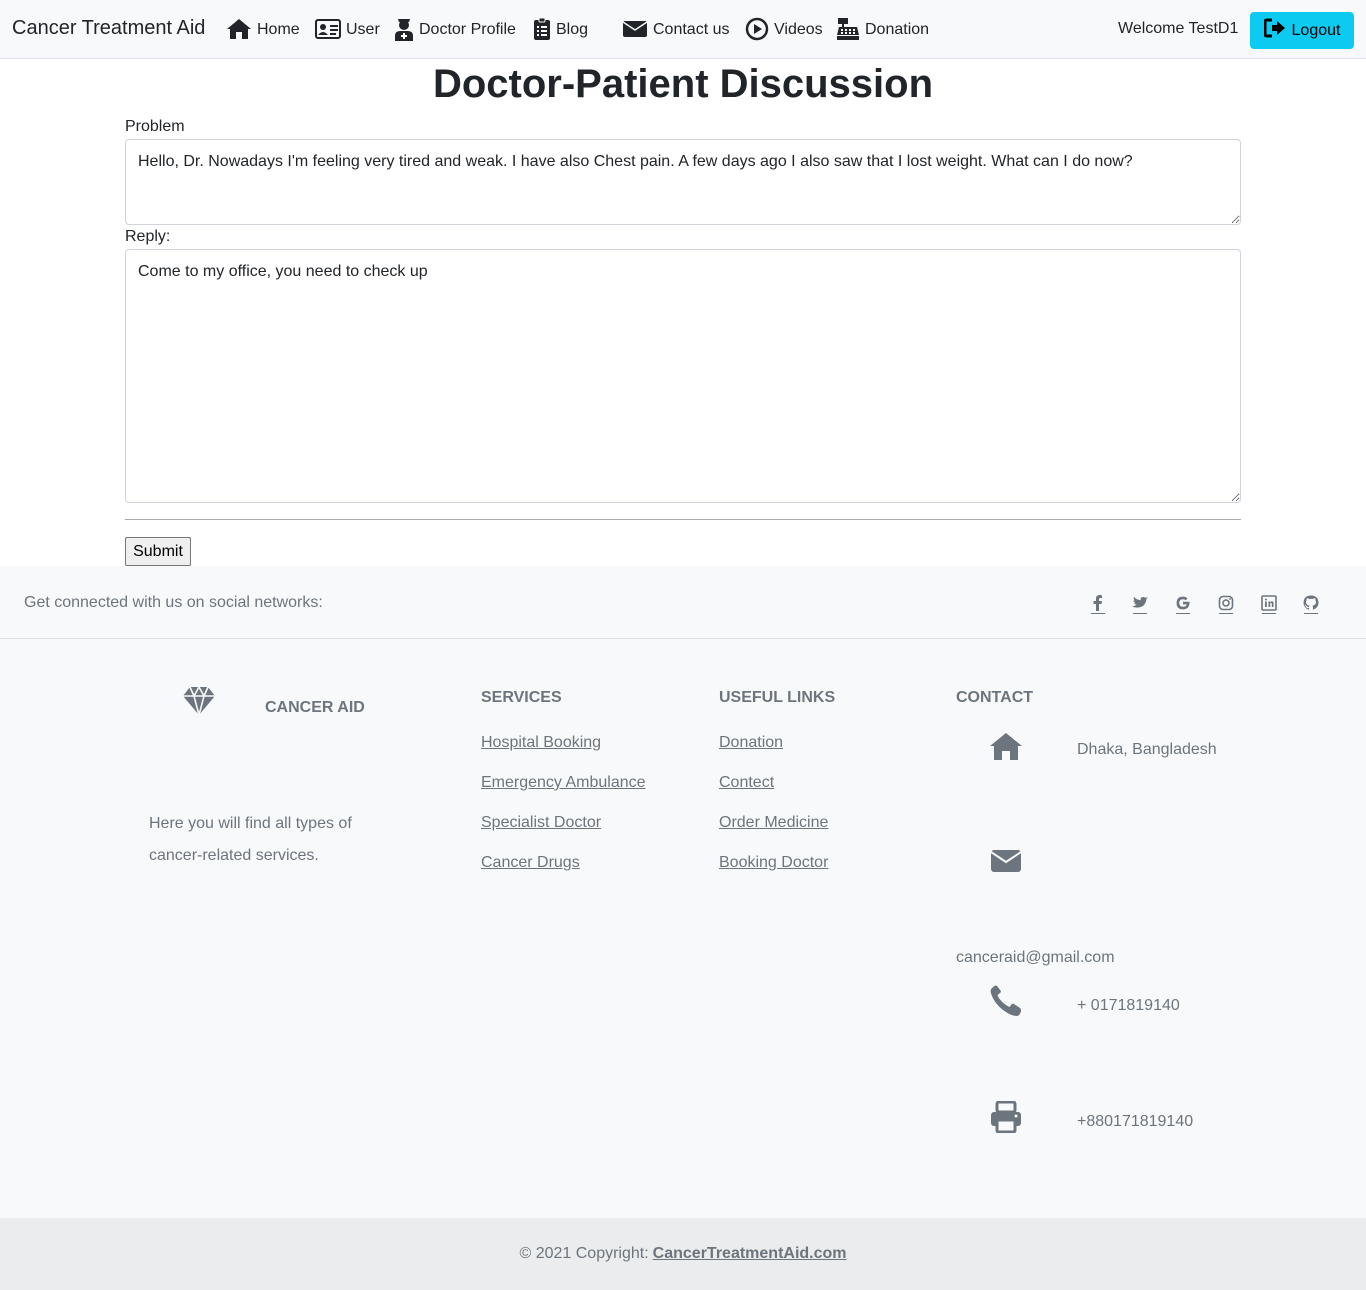 The width and height of the screenshot is (1366, 1290). I want to click on nav-contact-label: Contact us, so click(691, 29).